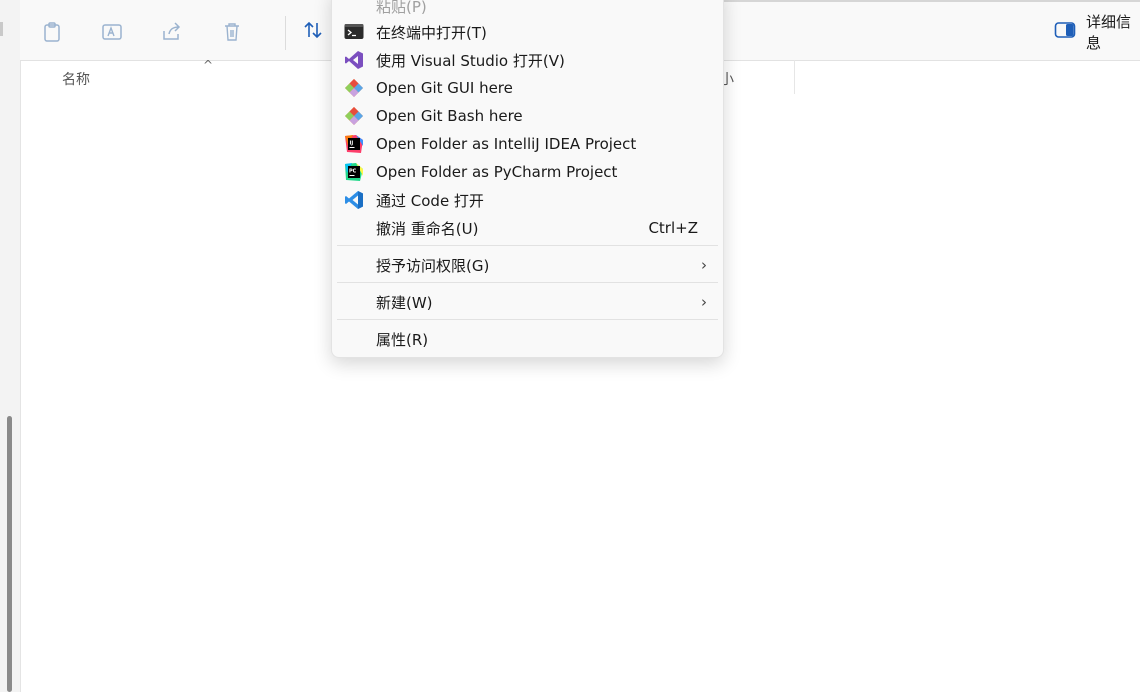 Image resolution: width=1140 pixels, height=692 pixels. I want to click on svg-text: IJ, so click(352, 144).